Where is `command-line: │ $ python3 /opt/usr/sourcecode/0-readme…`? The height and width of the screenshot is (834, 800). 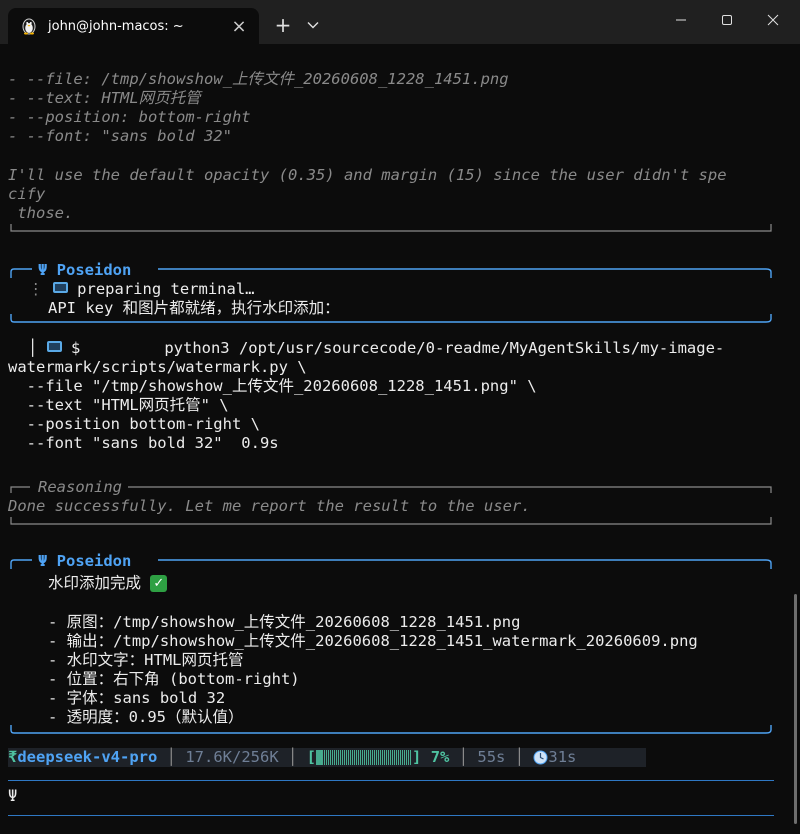 command-line: │ $ python3 /opt/usr/sourcecode/0-readme… is located at coordinates (376, 348).